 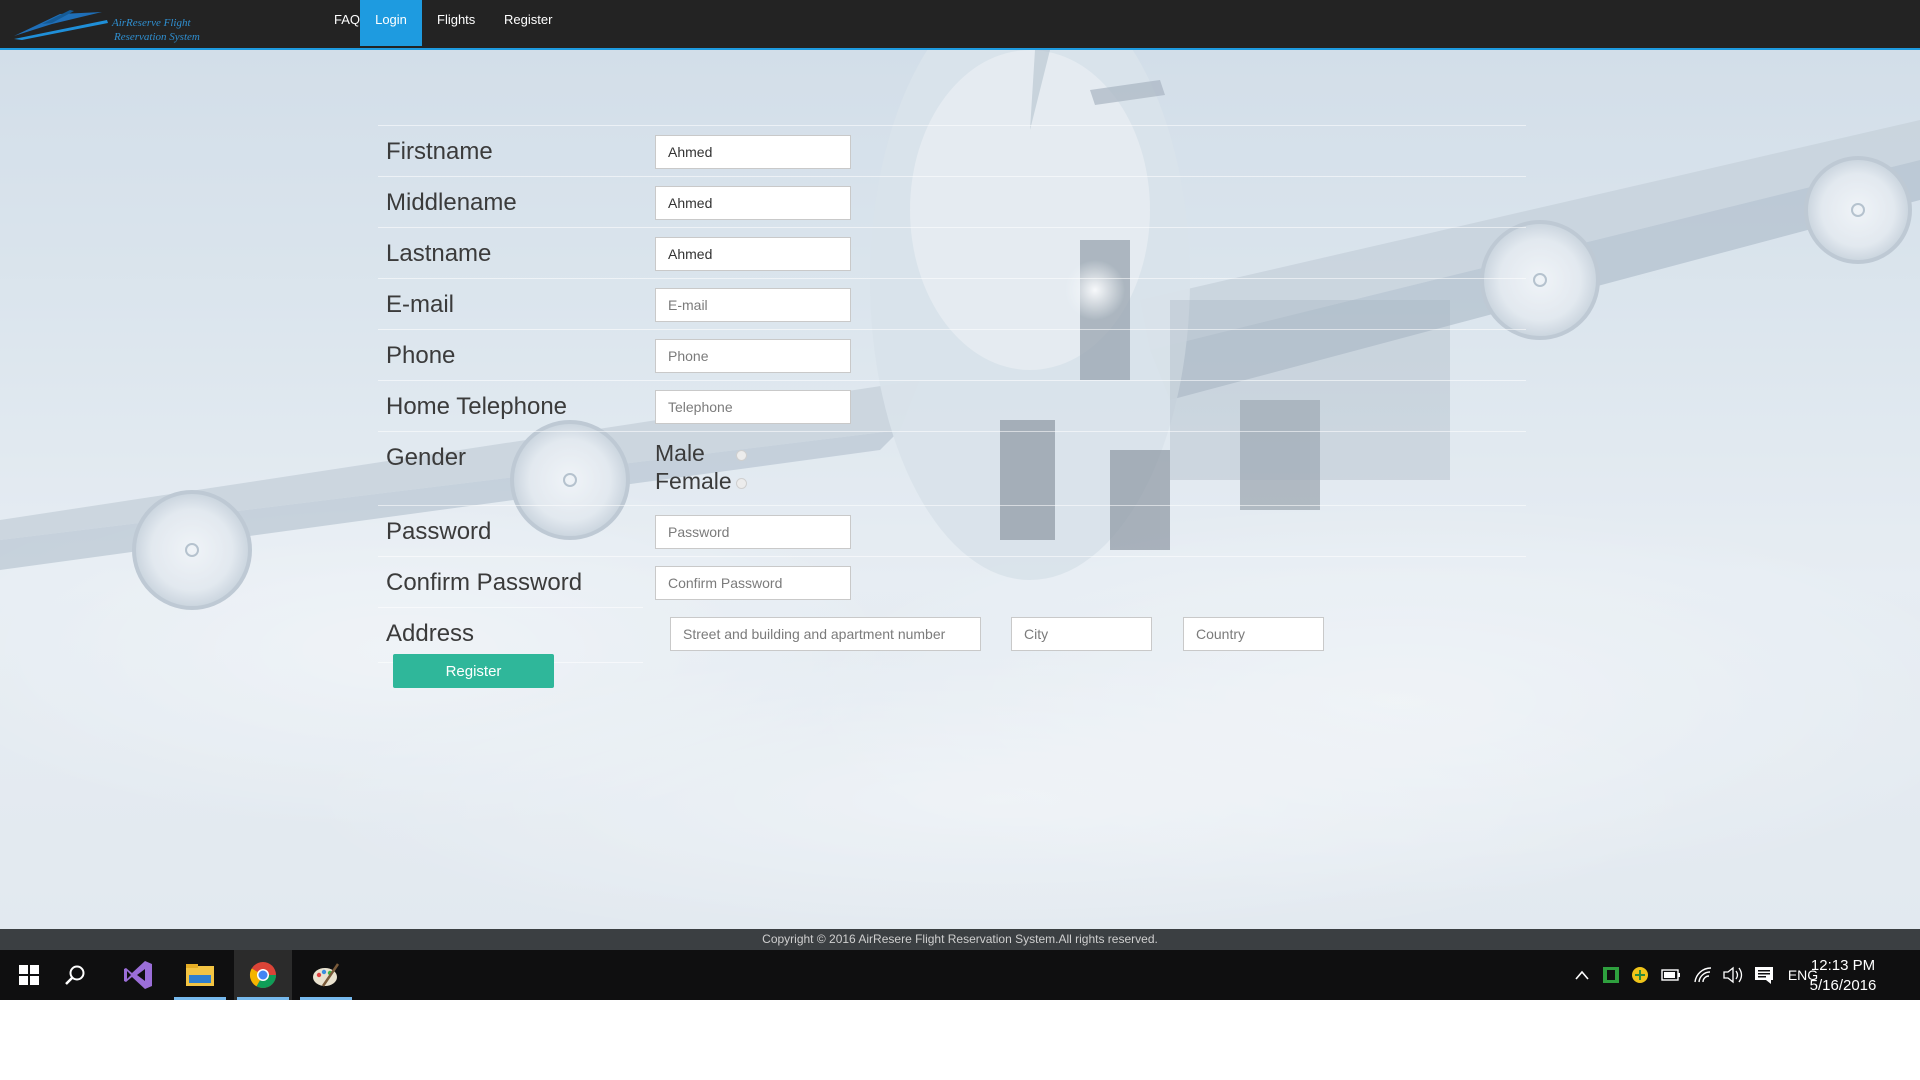 What do you see at coordinates (1843, 985) in the screenshot?
I see `clock-date: 5/16/2016` at bounding box center [1843, 985].